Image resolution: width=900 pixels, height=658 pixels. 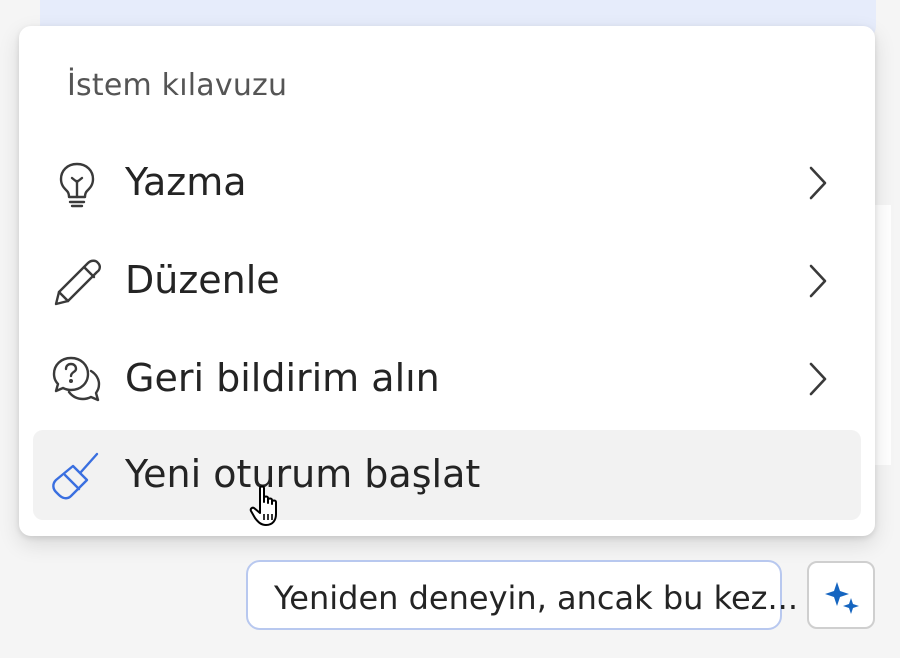 What do you see at coordinates (77, 282) in the screenshot?
I see `pencil-icon` at bounding box center [77, 282].